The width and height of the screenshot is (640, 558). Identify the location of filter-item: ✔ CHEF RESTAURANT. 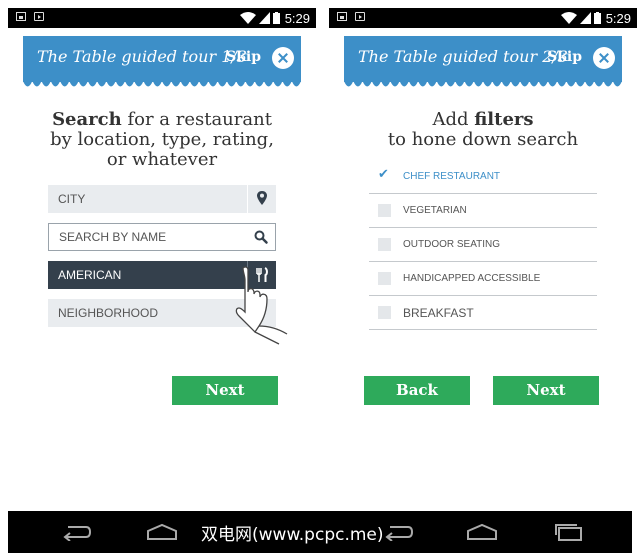
(483, 177).